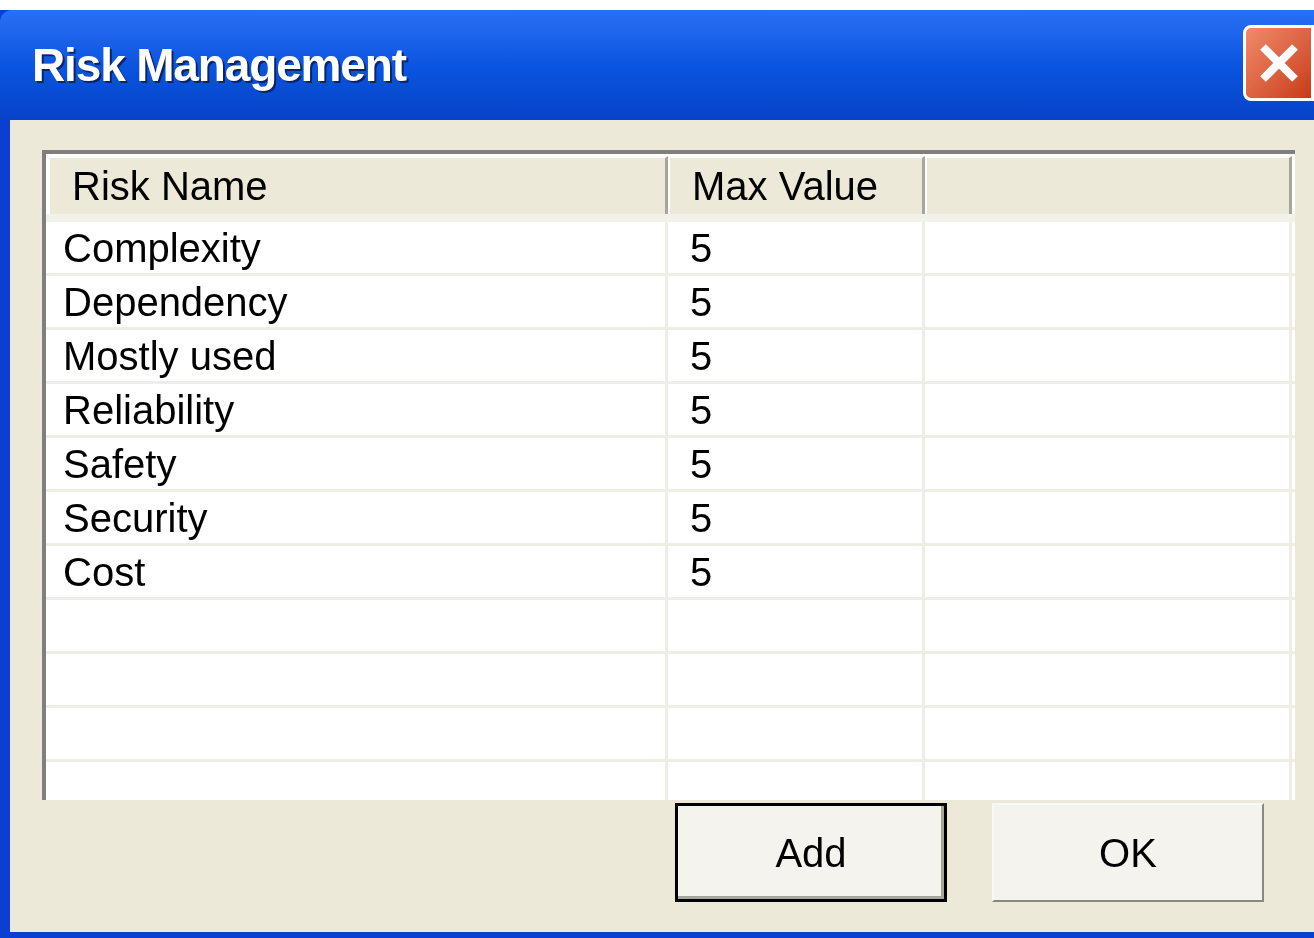 This screenshot has width=1314, height=938. I want to click on window-title: Risk Management, so click(219, 65).